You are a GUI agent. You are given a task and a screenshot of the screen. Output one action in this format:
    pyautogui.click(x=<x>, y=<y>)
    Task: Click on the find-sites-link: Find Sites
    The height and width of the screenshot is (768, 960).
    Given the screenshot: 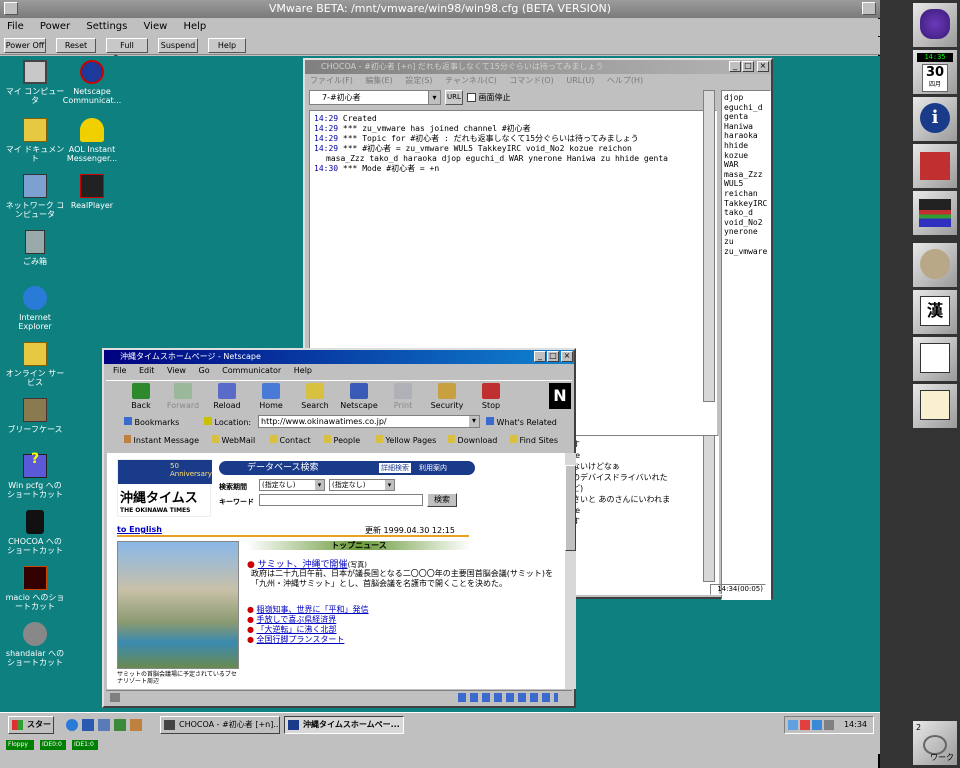 What is the action you would take?
    pyautogui.click(x=534, y=440)
    